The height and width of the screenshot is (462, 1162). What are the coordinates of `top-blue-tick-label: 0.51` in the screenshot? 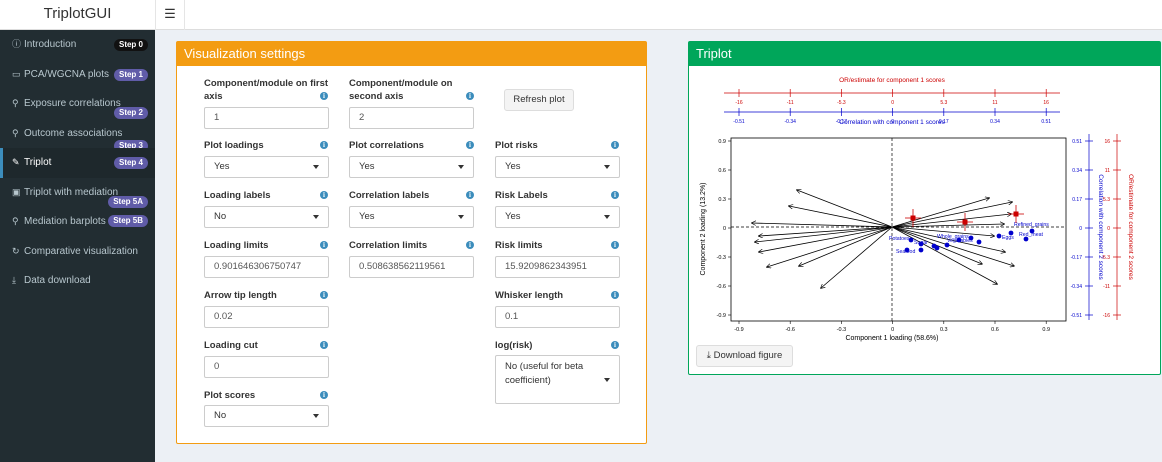 It's located at (1046, 122).